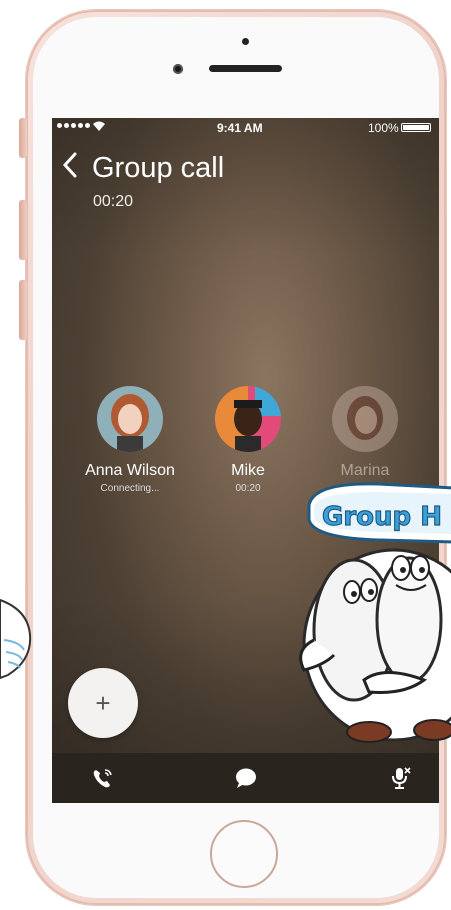  Describe the element at coordinates (240, 128) in the screenshot. I see `status-time: 9:41 AM` at that location.